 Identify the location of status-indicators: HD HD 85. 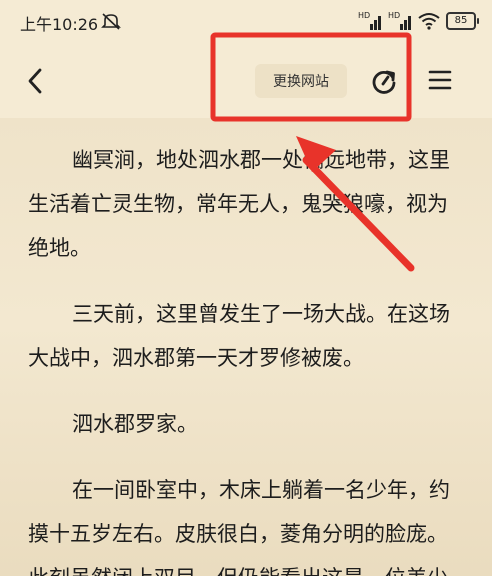
(418, 21).